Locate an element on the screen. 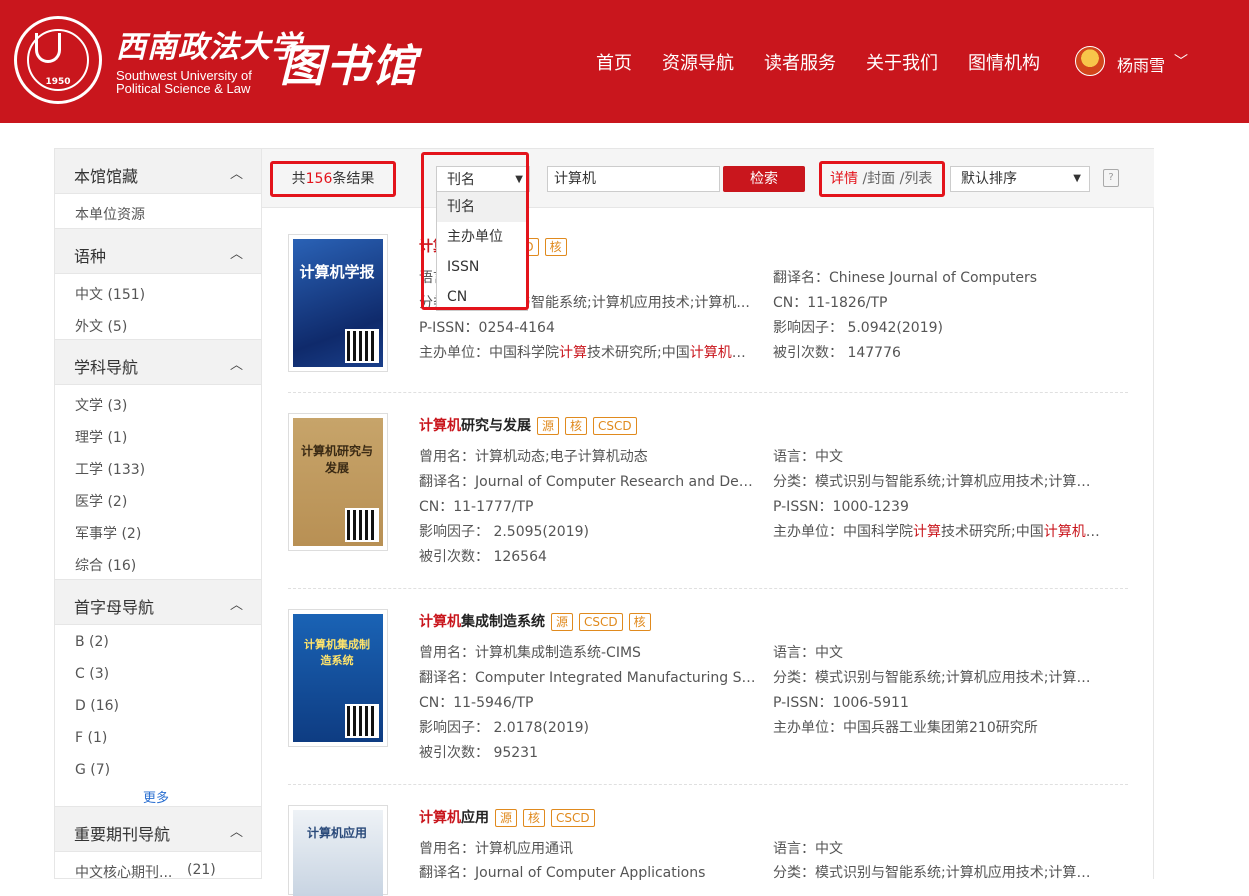 Image resolution: width=1249 pixels, height=896 pixels. filter-item: G (7) is located at coordinates (92, 770).